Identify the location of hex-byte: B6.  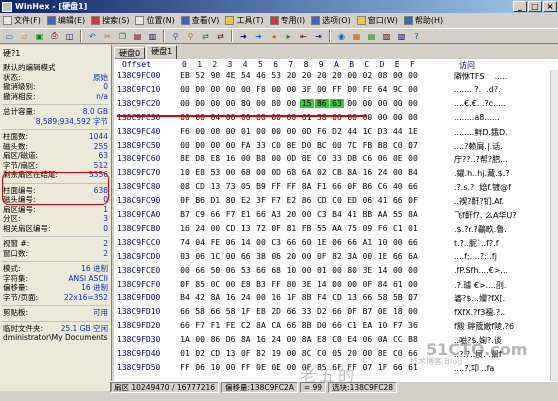
(200, 200).